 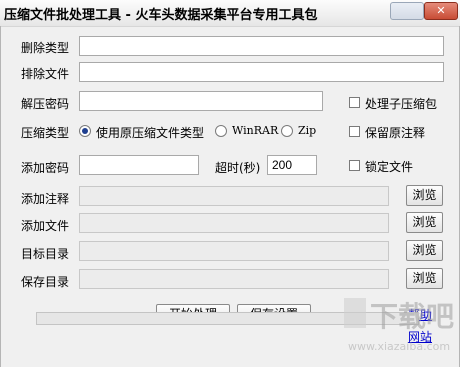 I want to click on close-button: ✕, so click(x=441, y=11).